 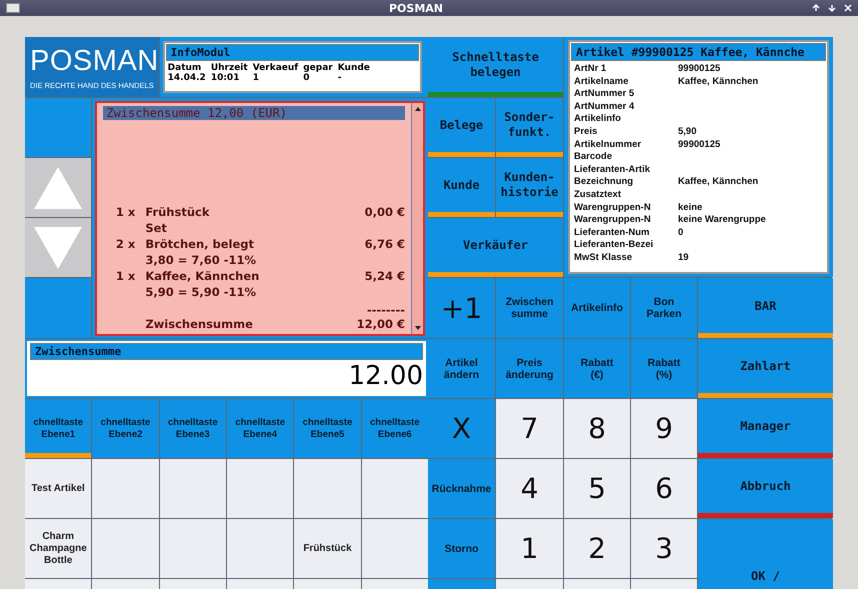 I want to click on payment-button: Abbruch, so click(x=765, y=488).